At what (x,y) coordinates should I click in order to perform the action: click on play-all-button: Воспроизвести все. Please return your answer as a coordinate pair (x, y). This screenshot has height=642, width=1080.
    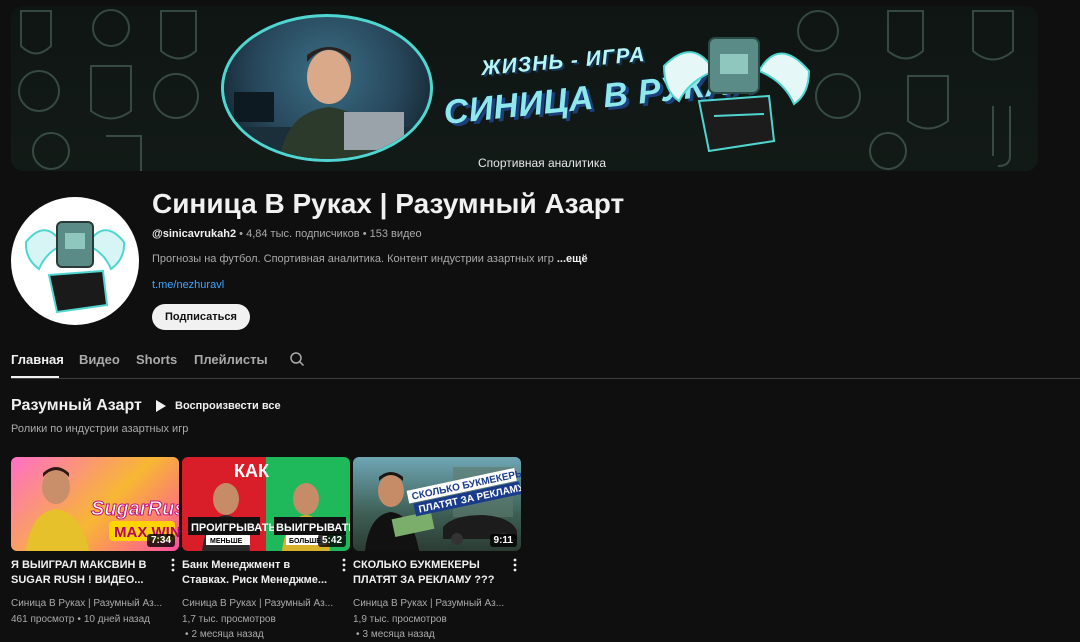
    Looking at the image, I should click on (218, 406).